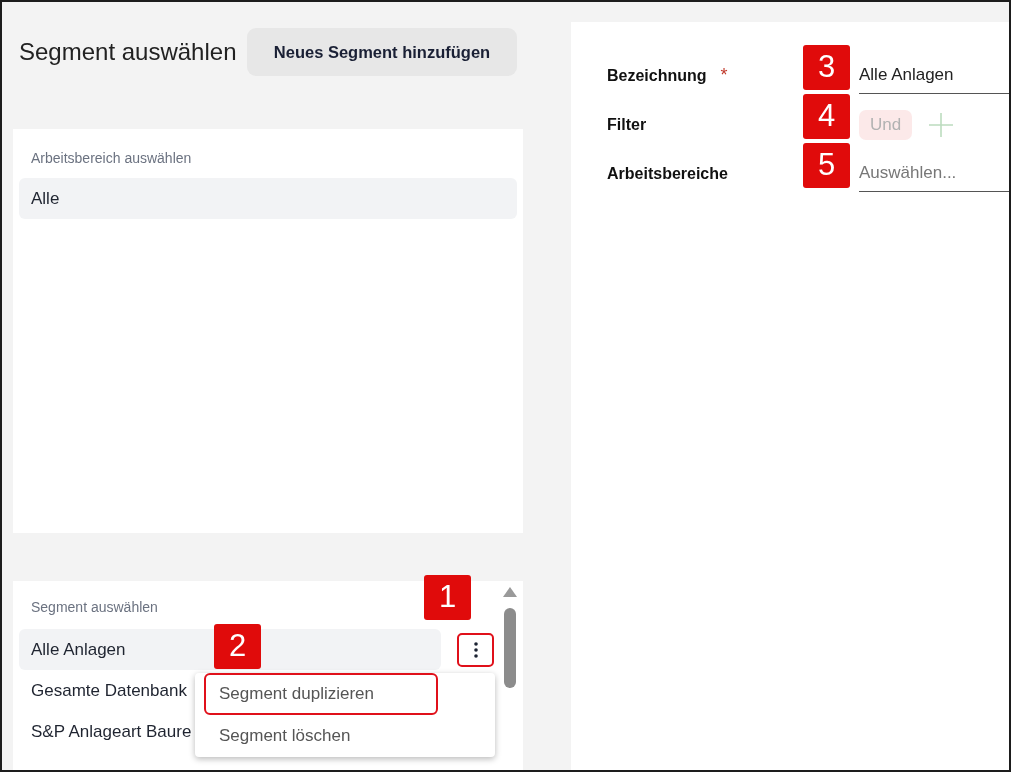  What do you see at coordinates (826, 165) in the screenshot?
I see `callout-number: 5` at bounding box center [826, 165].